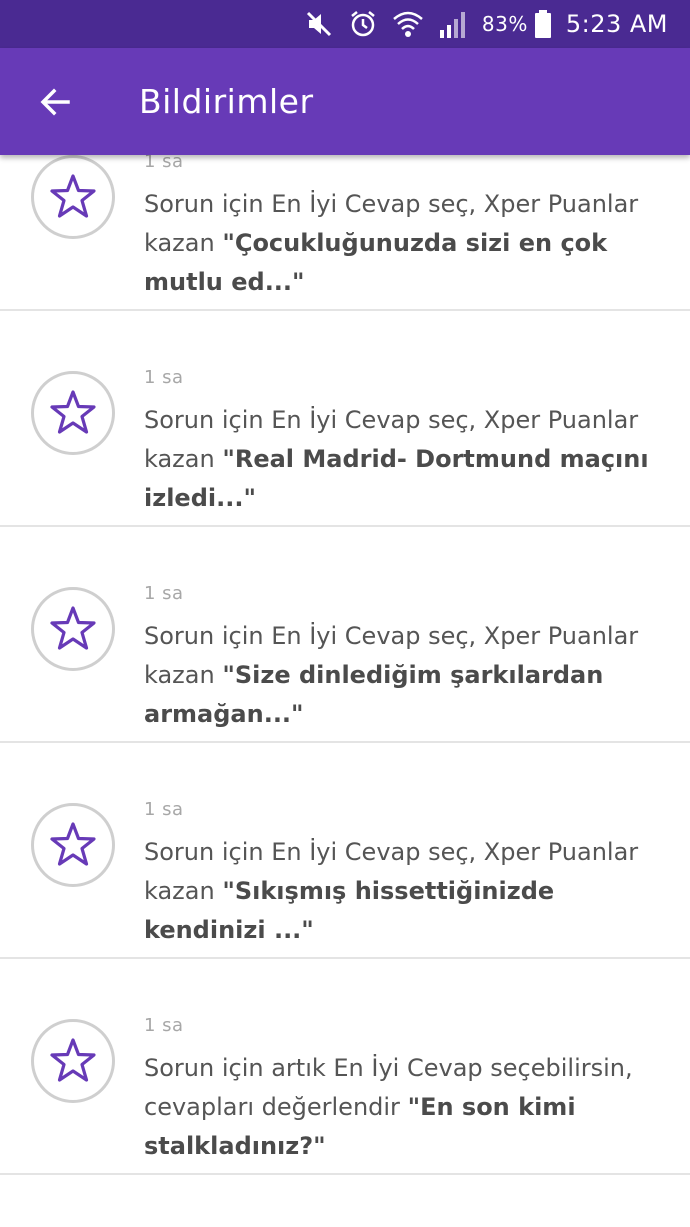 This screenshot has width=690, height=1227. I want to click on battery-percent: 83%, so click(504, 24).